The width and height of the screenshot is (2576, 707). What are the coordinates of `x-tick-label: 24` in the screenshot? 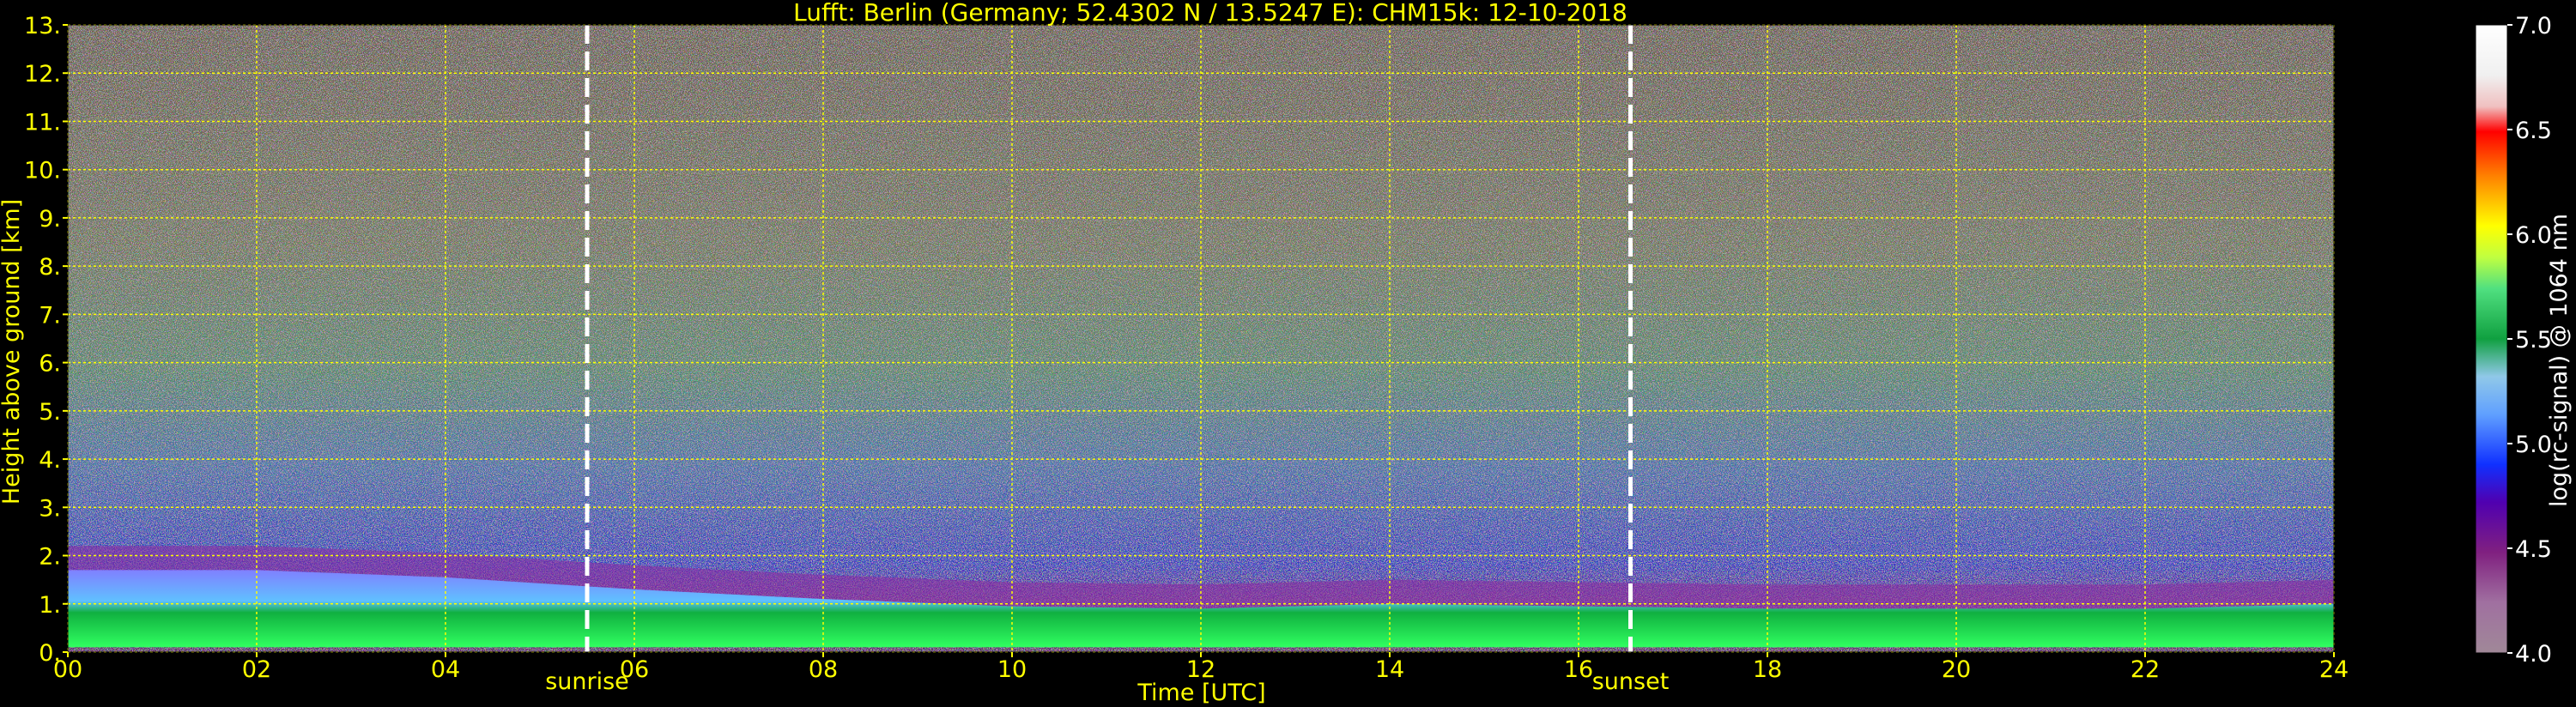 It's located at (2334, 670).